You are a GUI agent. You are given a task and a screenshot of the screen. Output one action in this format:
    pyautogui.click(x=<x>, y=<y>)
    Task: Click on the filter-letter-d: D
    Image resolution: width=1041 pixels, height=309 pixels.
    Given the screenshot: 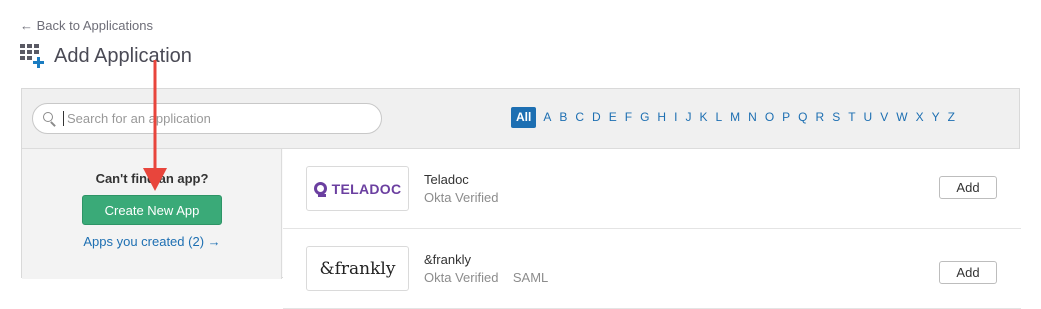 What is the action you would take?
    pyautogui.click(x=596, y=117)
    